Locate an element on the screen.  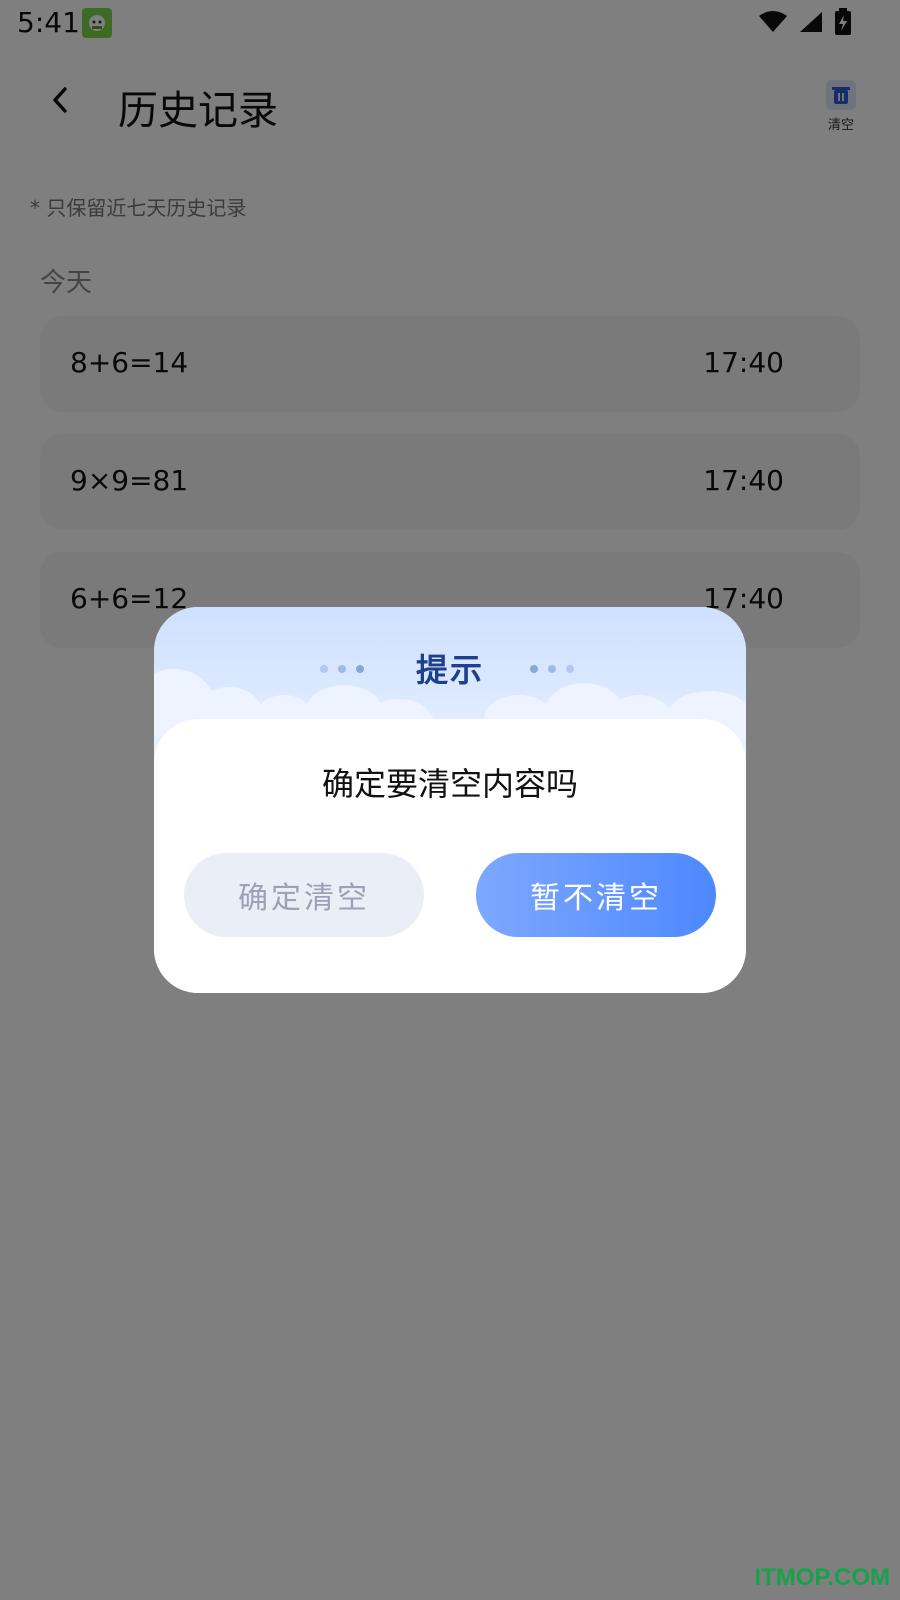
cancel-clear-label: 暂不清空 is located at coordinates (596, 898).